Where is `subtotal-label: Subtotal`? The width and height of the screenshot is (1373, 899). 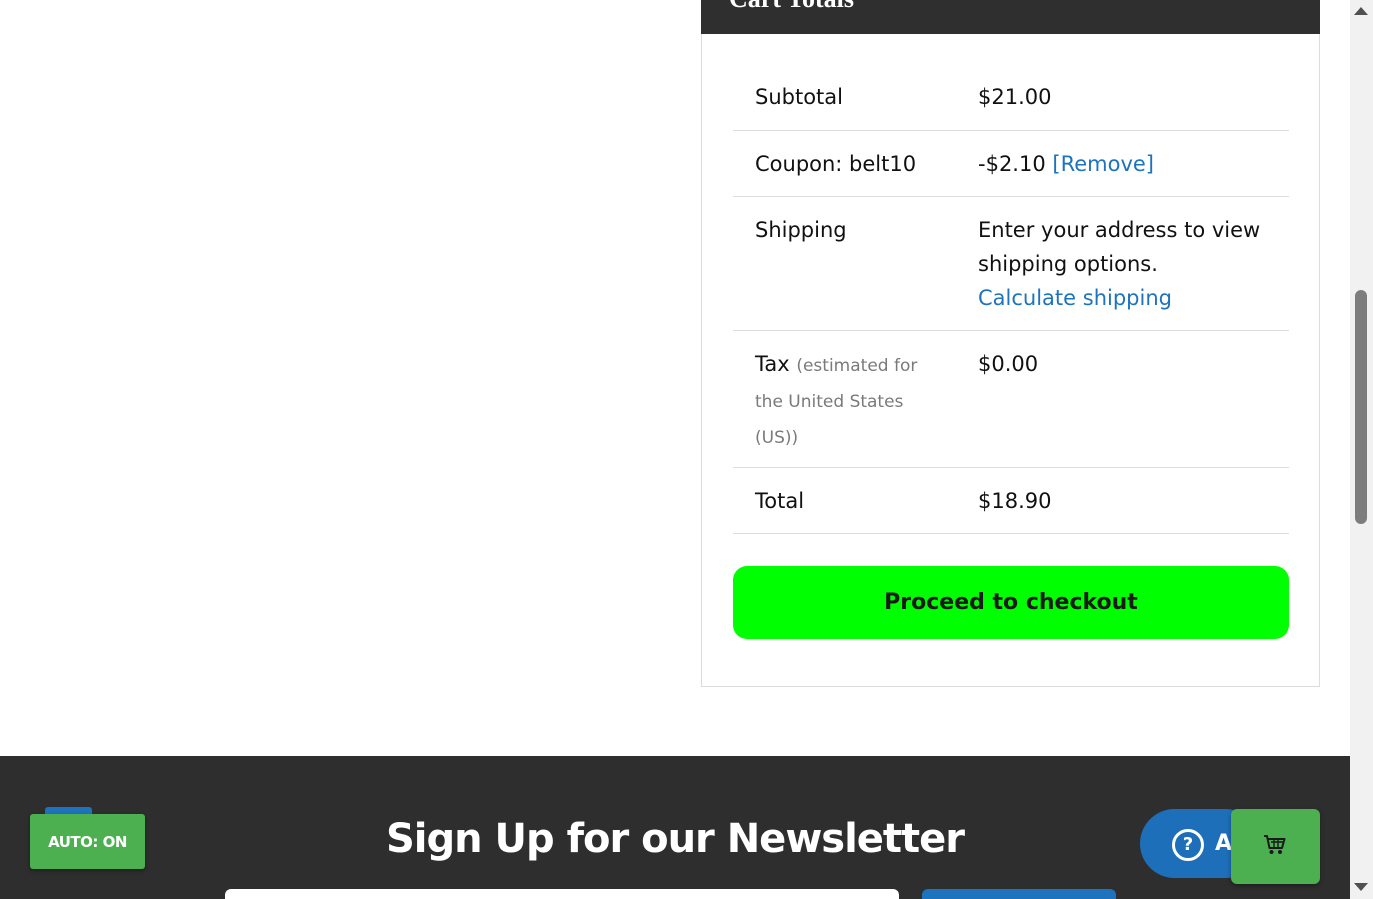
subtotal-label: Subtotal is located at coordinates (799, 97).